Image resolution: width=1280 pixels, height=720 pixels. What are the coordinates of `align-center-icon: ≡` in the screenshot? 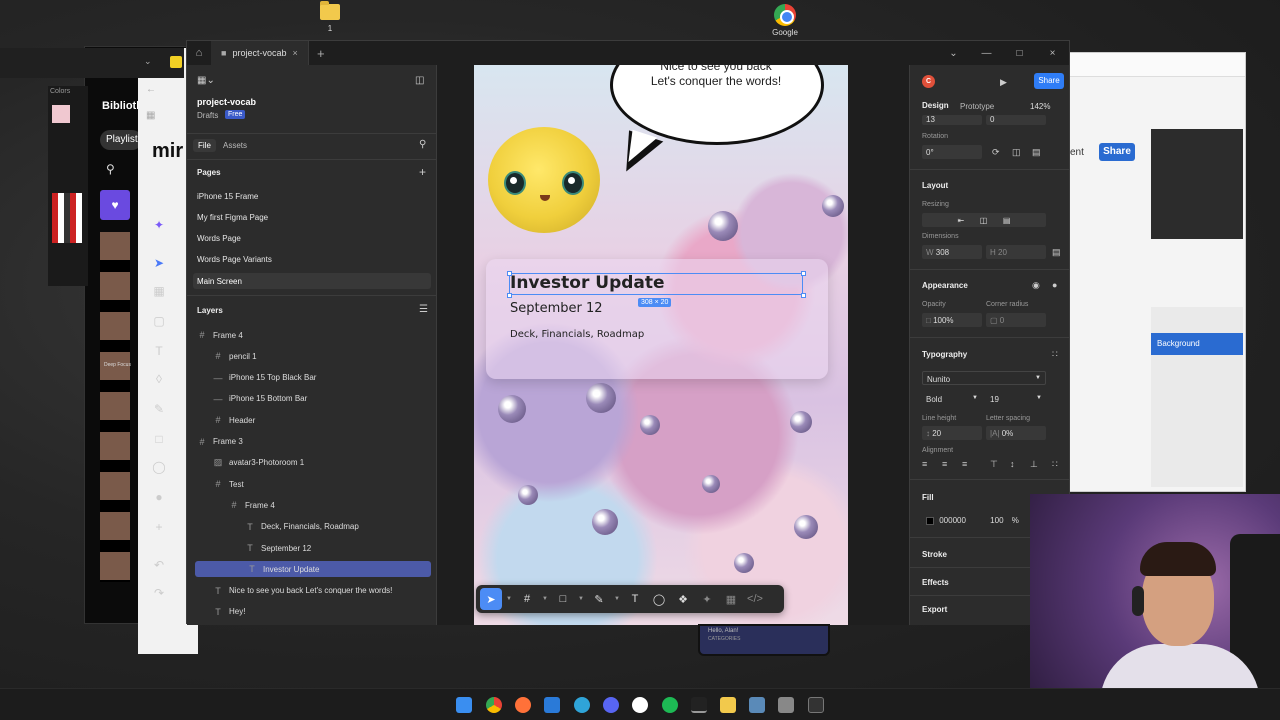 It's located at (944, 464).